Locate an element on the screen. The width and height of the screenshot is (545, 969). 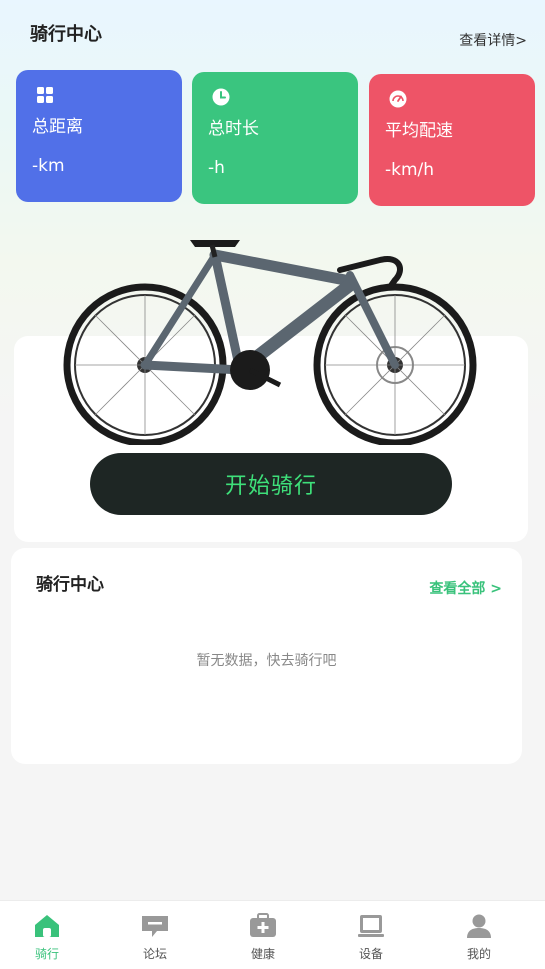
tab-riding: 骑行 is located at coordinates (47, 935).